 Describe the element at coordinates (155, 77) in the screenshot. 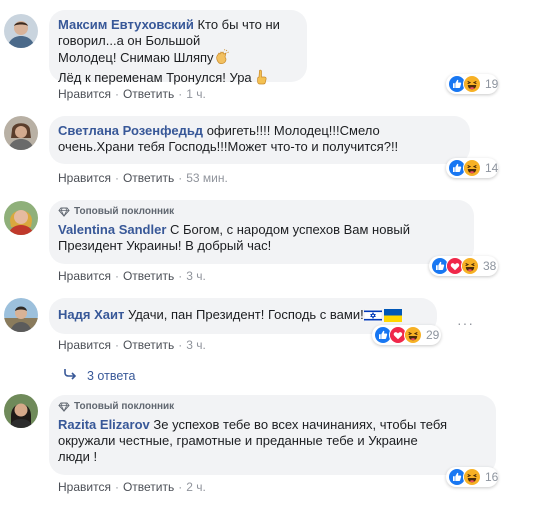

I see `comment-text: Лёд к переменам Тронулся! Ура` at that location.